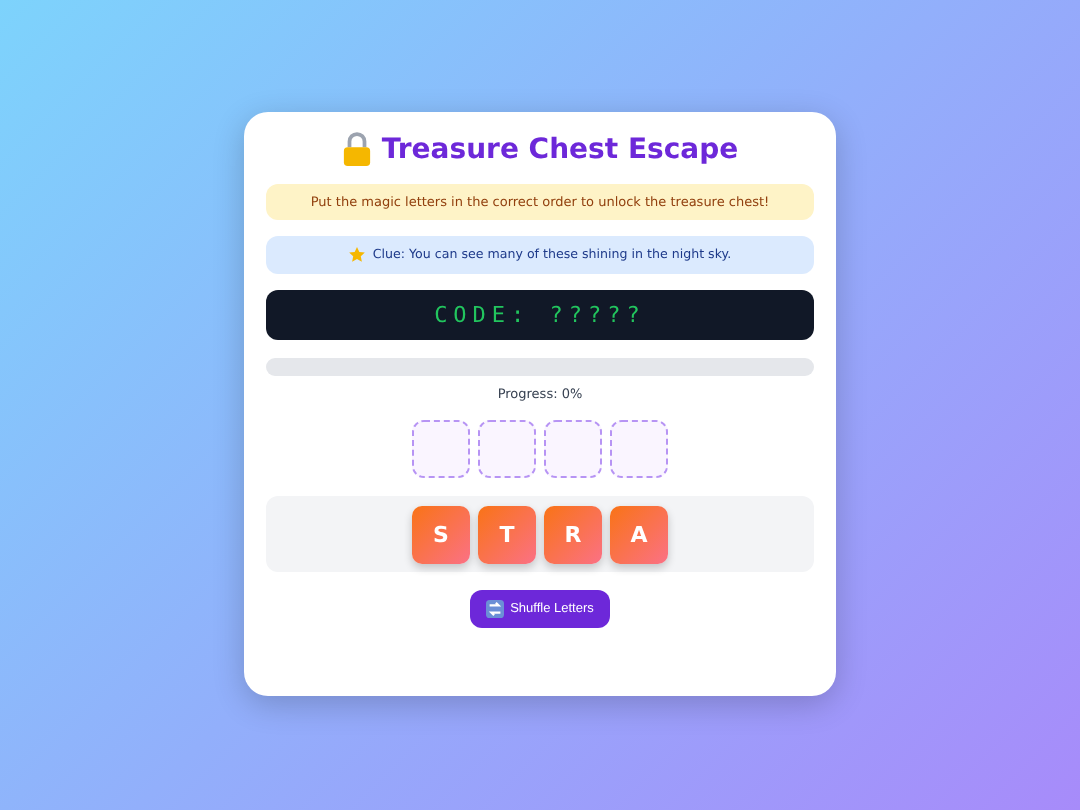 The image size is (1080, 810). What do you see at coordinates (573, 534) in the screenshot?
I see `letter-tile: R` at bounding box center [573, 534].